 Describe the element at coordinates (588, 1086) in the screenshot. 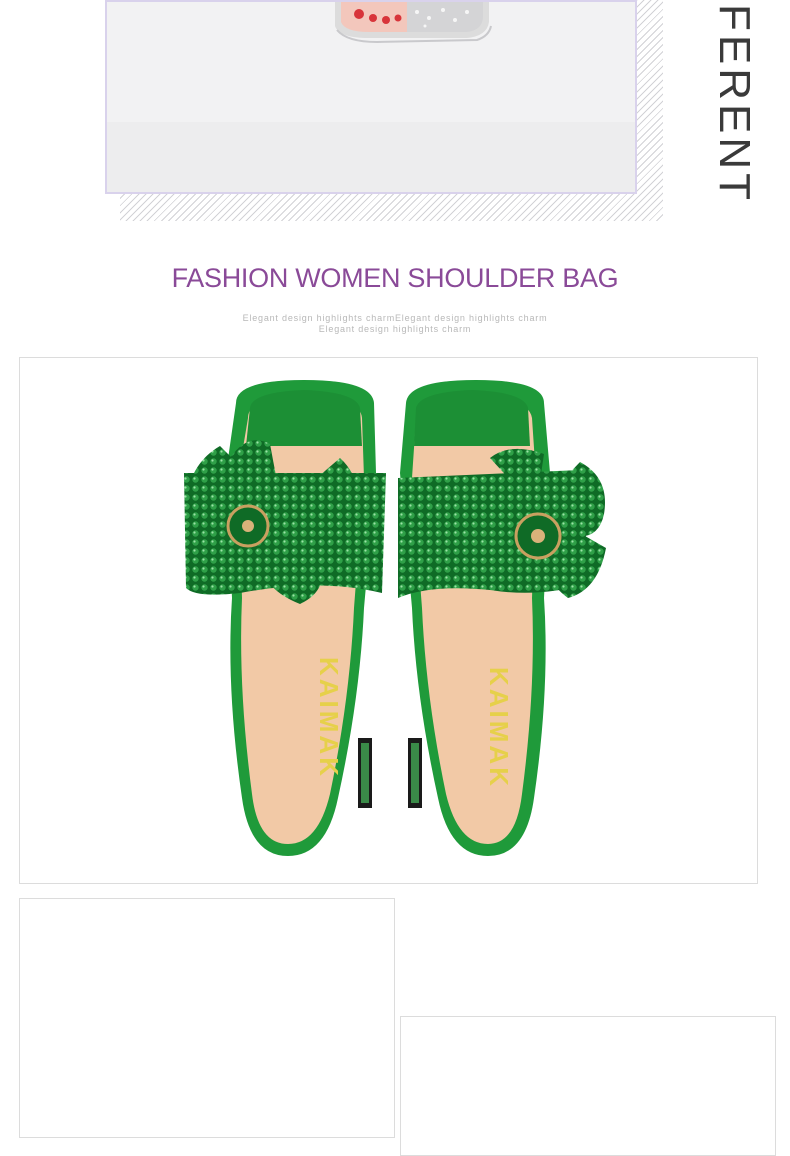

I see `bottom-right-photo-frame` at that location.